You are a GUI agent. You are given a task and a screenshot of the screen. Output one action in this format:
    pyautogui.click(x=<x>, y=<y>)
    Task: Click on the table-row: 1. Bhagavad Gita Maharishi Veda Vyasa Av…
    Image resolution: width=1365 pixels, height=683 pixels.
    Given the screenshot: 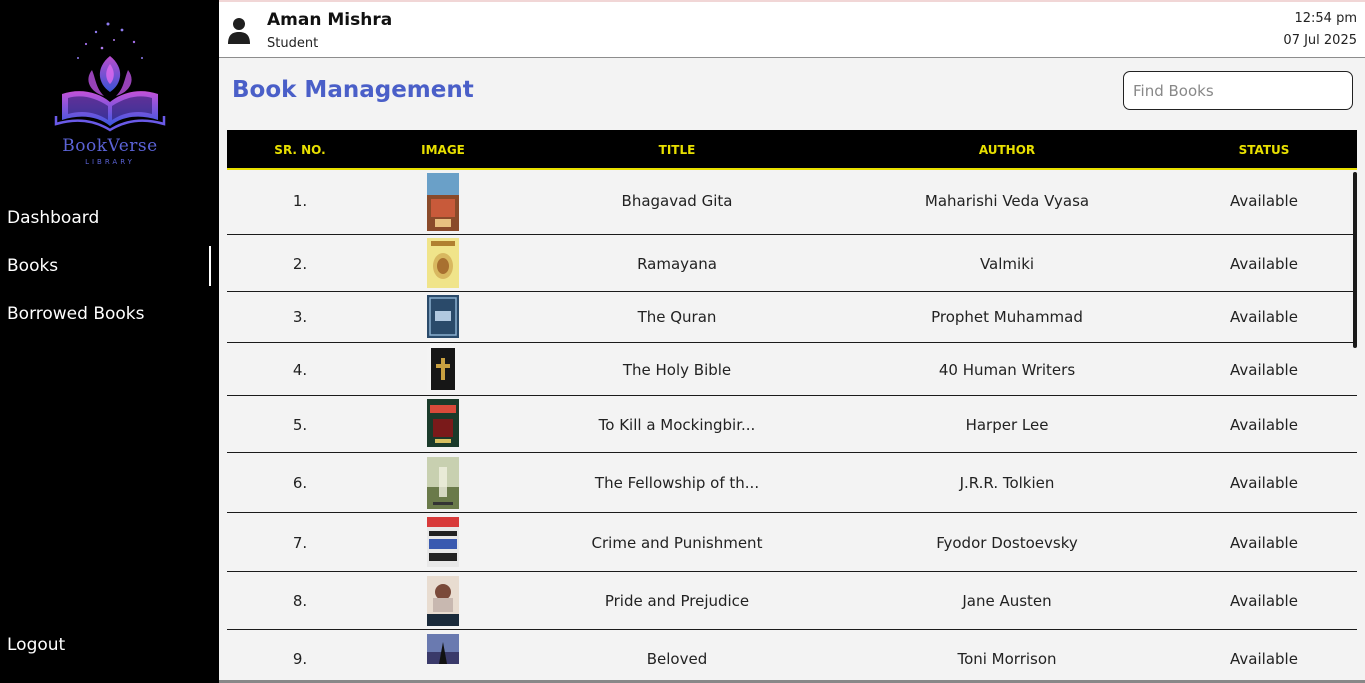 What is the action you would take?
    pyautogui.click(x=792, y=202)
    